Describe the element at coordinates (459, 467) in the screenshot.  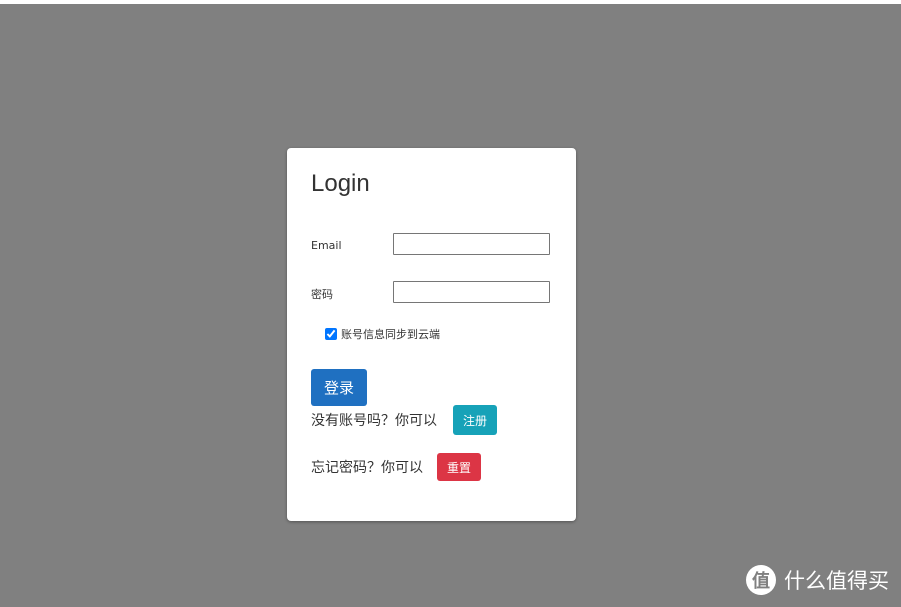
I see `reset-button: 重置` at that location.